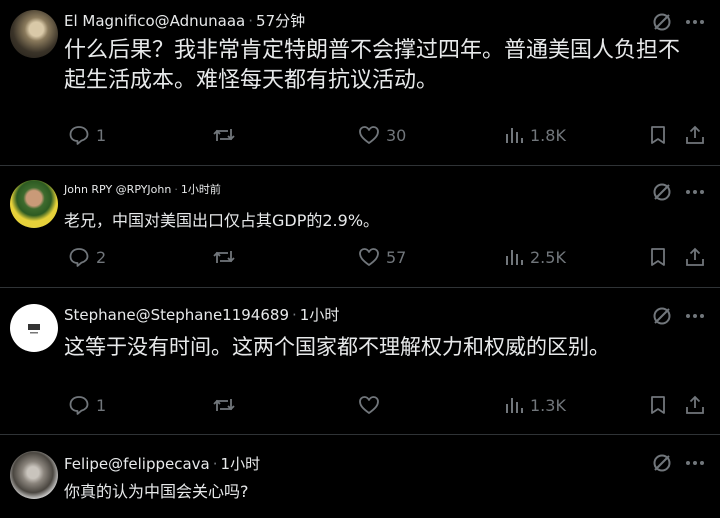 The height and width of the screenshot is (518, 720). What do you see at coordinates (212, 315) in the screenshot?
I see `author-handle: @Stephane1194689` at bounding box center [212, 315].